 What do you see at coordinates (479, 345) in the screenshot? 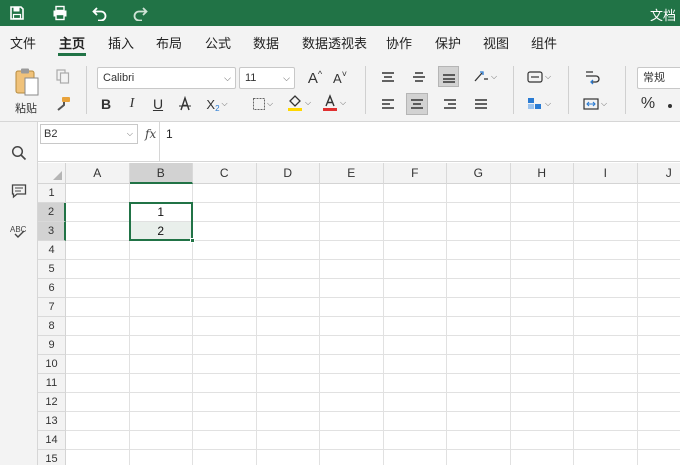
I see `cell-g9` at bounding box center [479, 345].